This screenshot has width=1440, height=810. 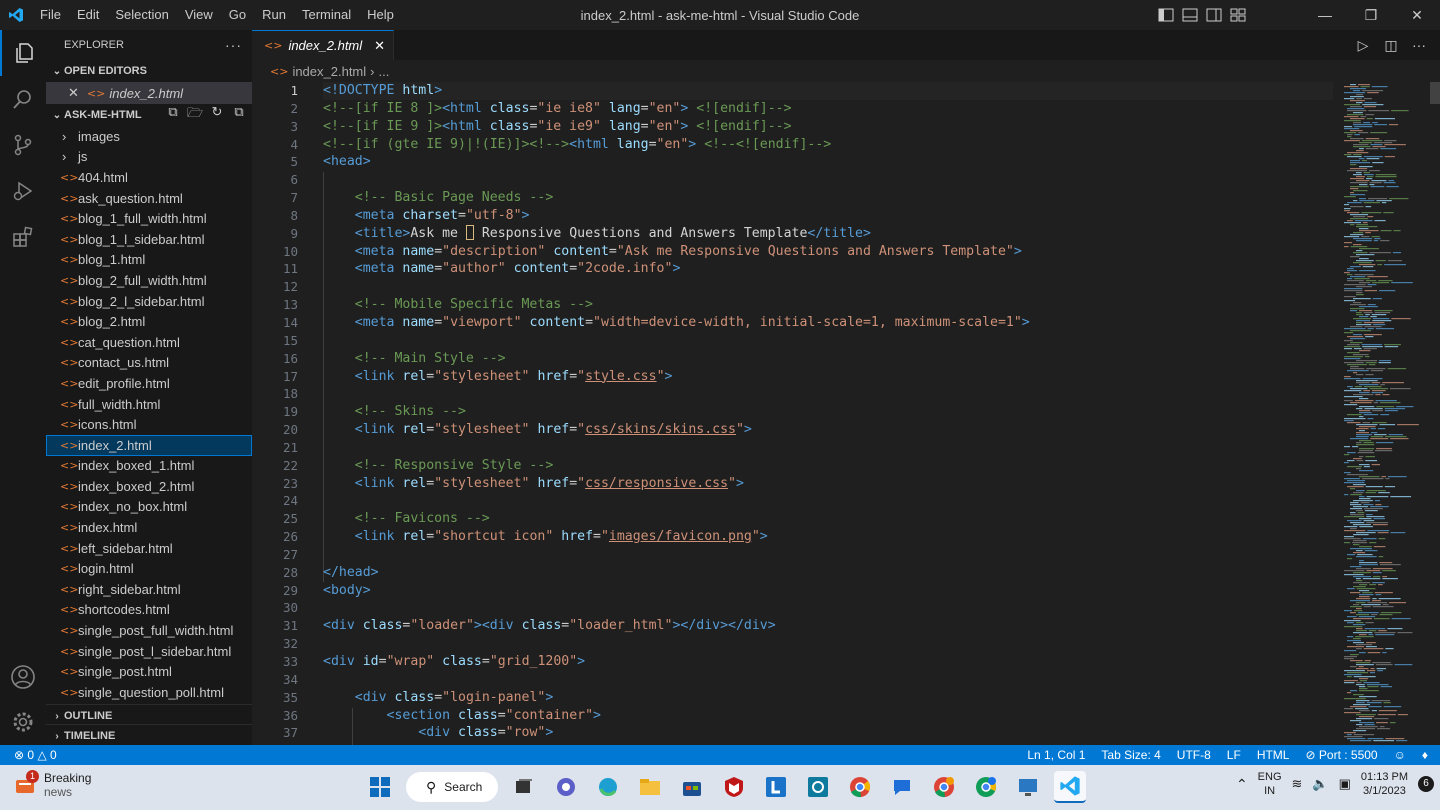 I want to click on file-item: <> index_boxed_1.html, so click(x=149, y=466).